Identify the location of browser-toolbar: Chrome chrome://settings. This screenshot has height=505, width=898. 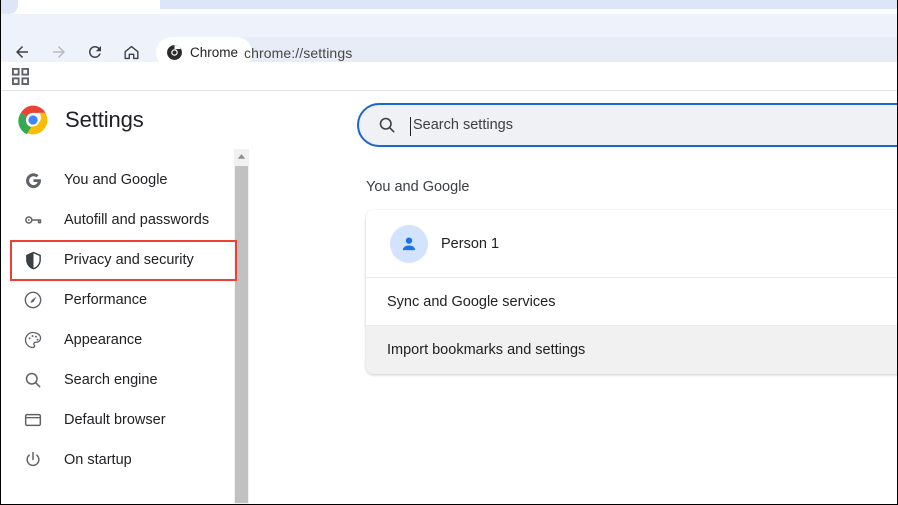
(449, 41).